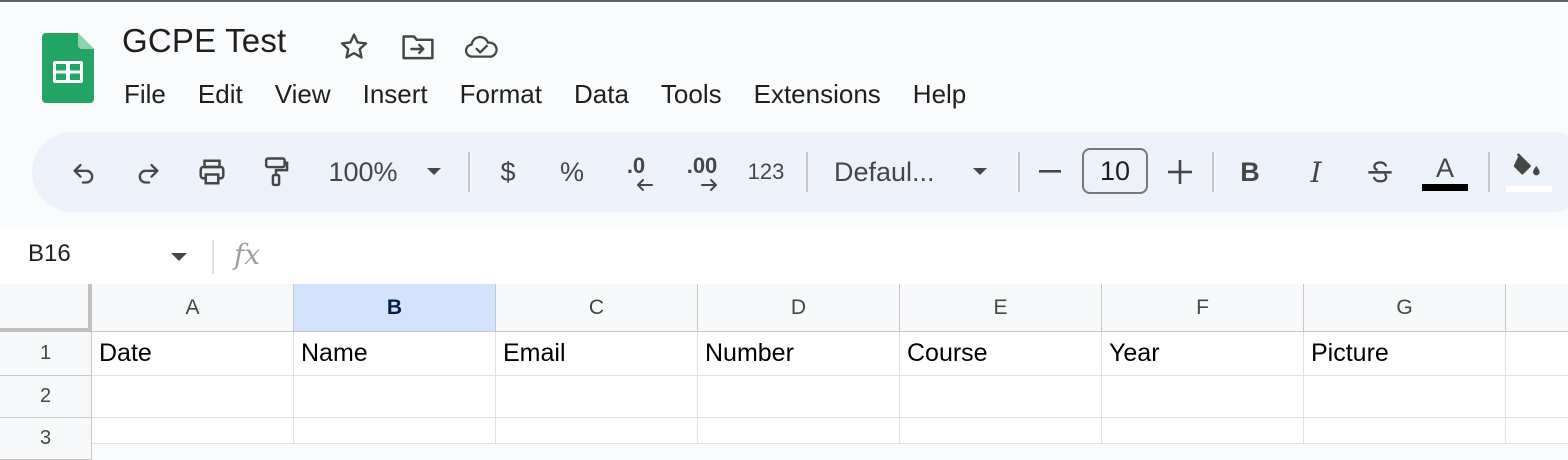 The height and width of the screenshot is (460, 1568). I want to click on strikethrough-icon, so click(1380, 172).